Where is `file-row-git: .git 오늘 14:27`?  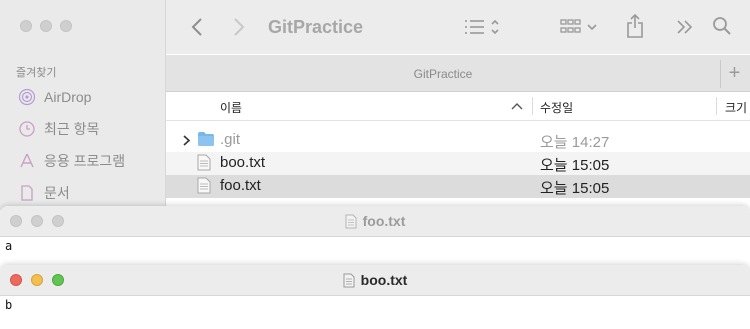
file-row-git: .git 오늘 14:27 is located at coordinates (458, 140).